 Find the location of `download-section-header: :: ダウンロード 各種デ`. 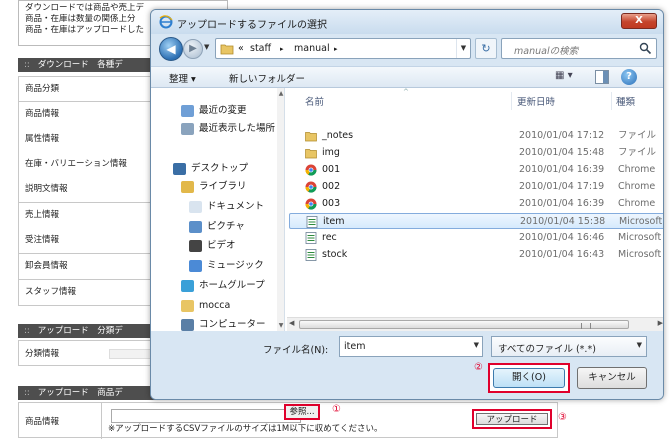

download-section-header: :: ダウンロード 各種デ is located at coordinates (93, 65).